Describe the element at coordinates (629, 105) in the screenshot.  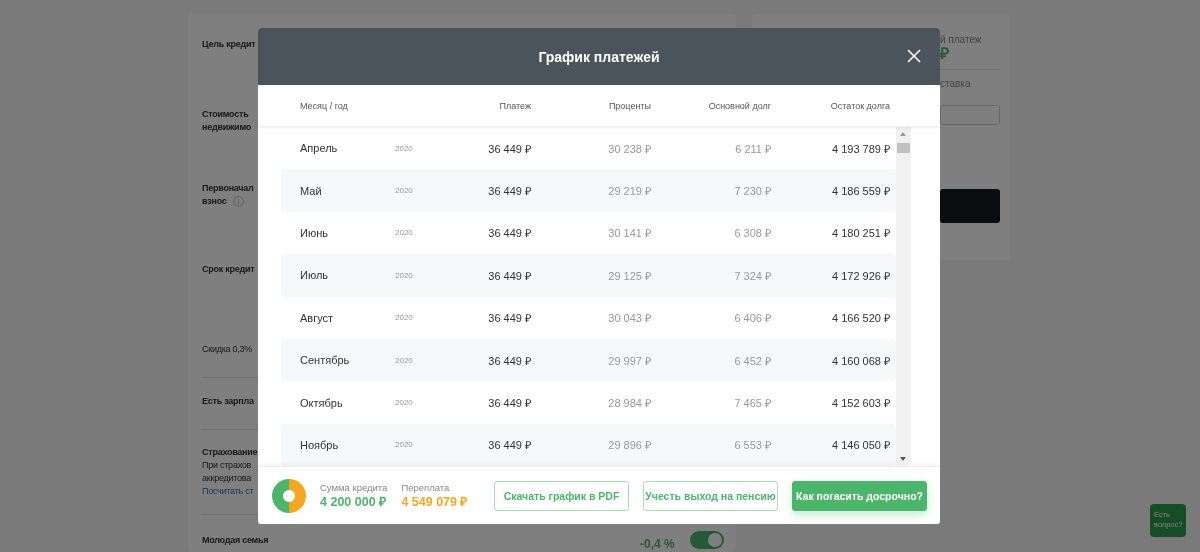
I see `column-header: Проценты` at that location.